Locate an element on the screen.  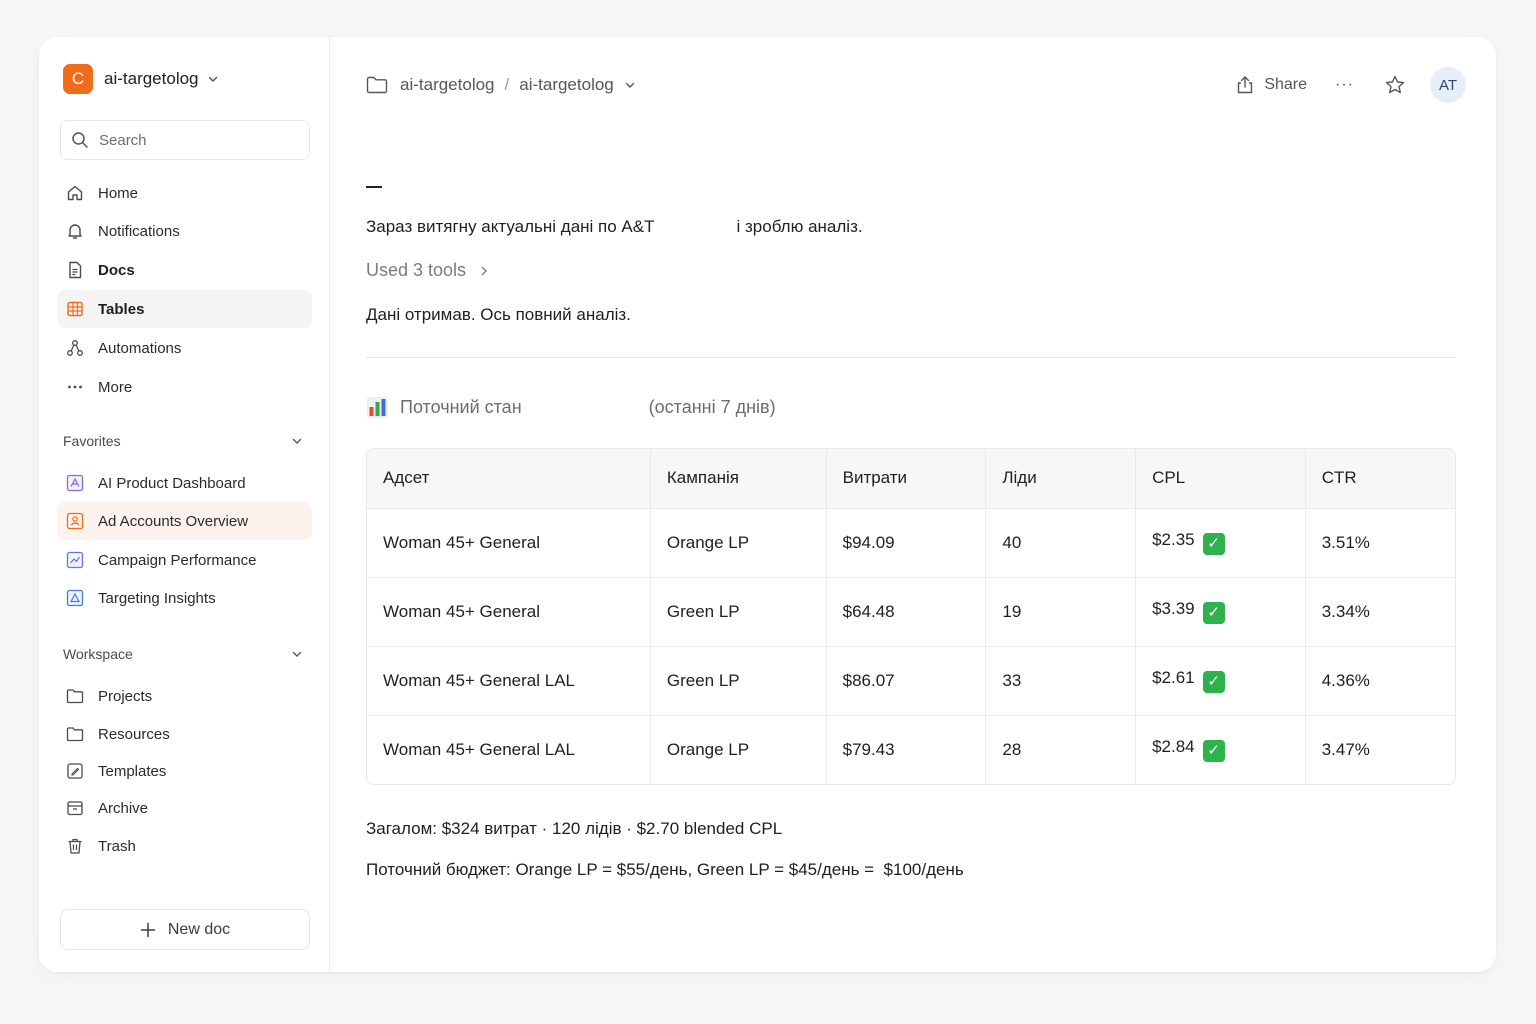
workspace-header: Workspace is located at coordinates (183, 654).